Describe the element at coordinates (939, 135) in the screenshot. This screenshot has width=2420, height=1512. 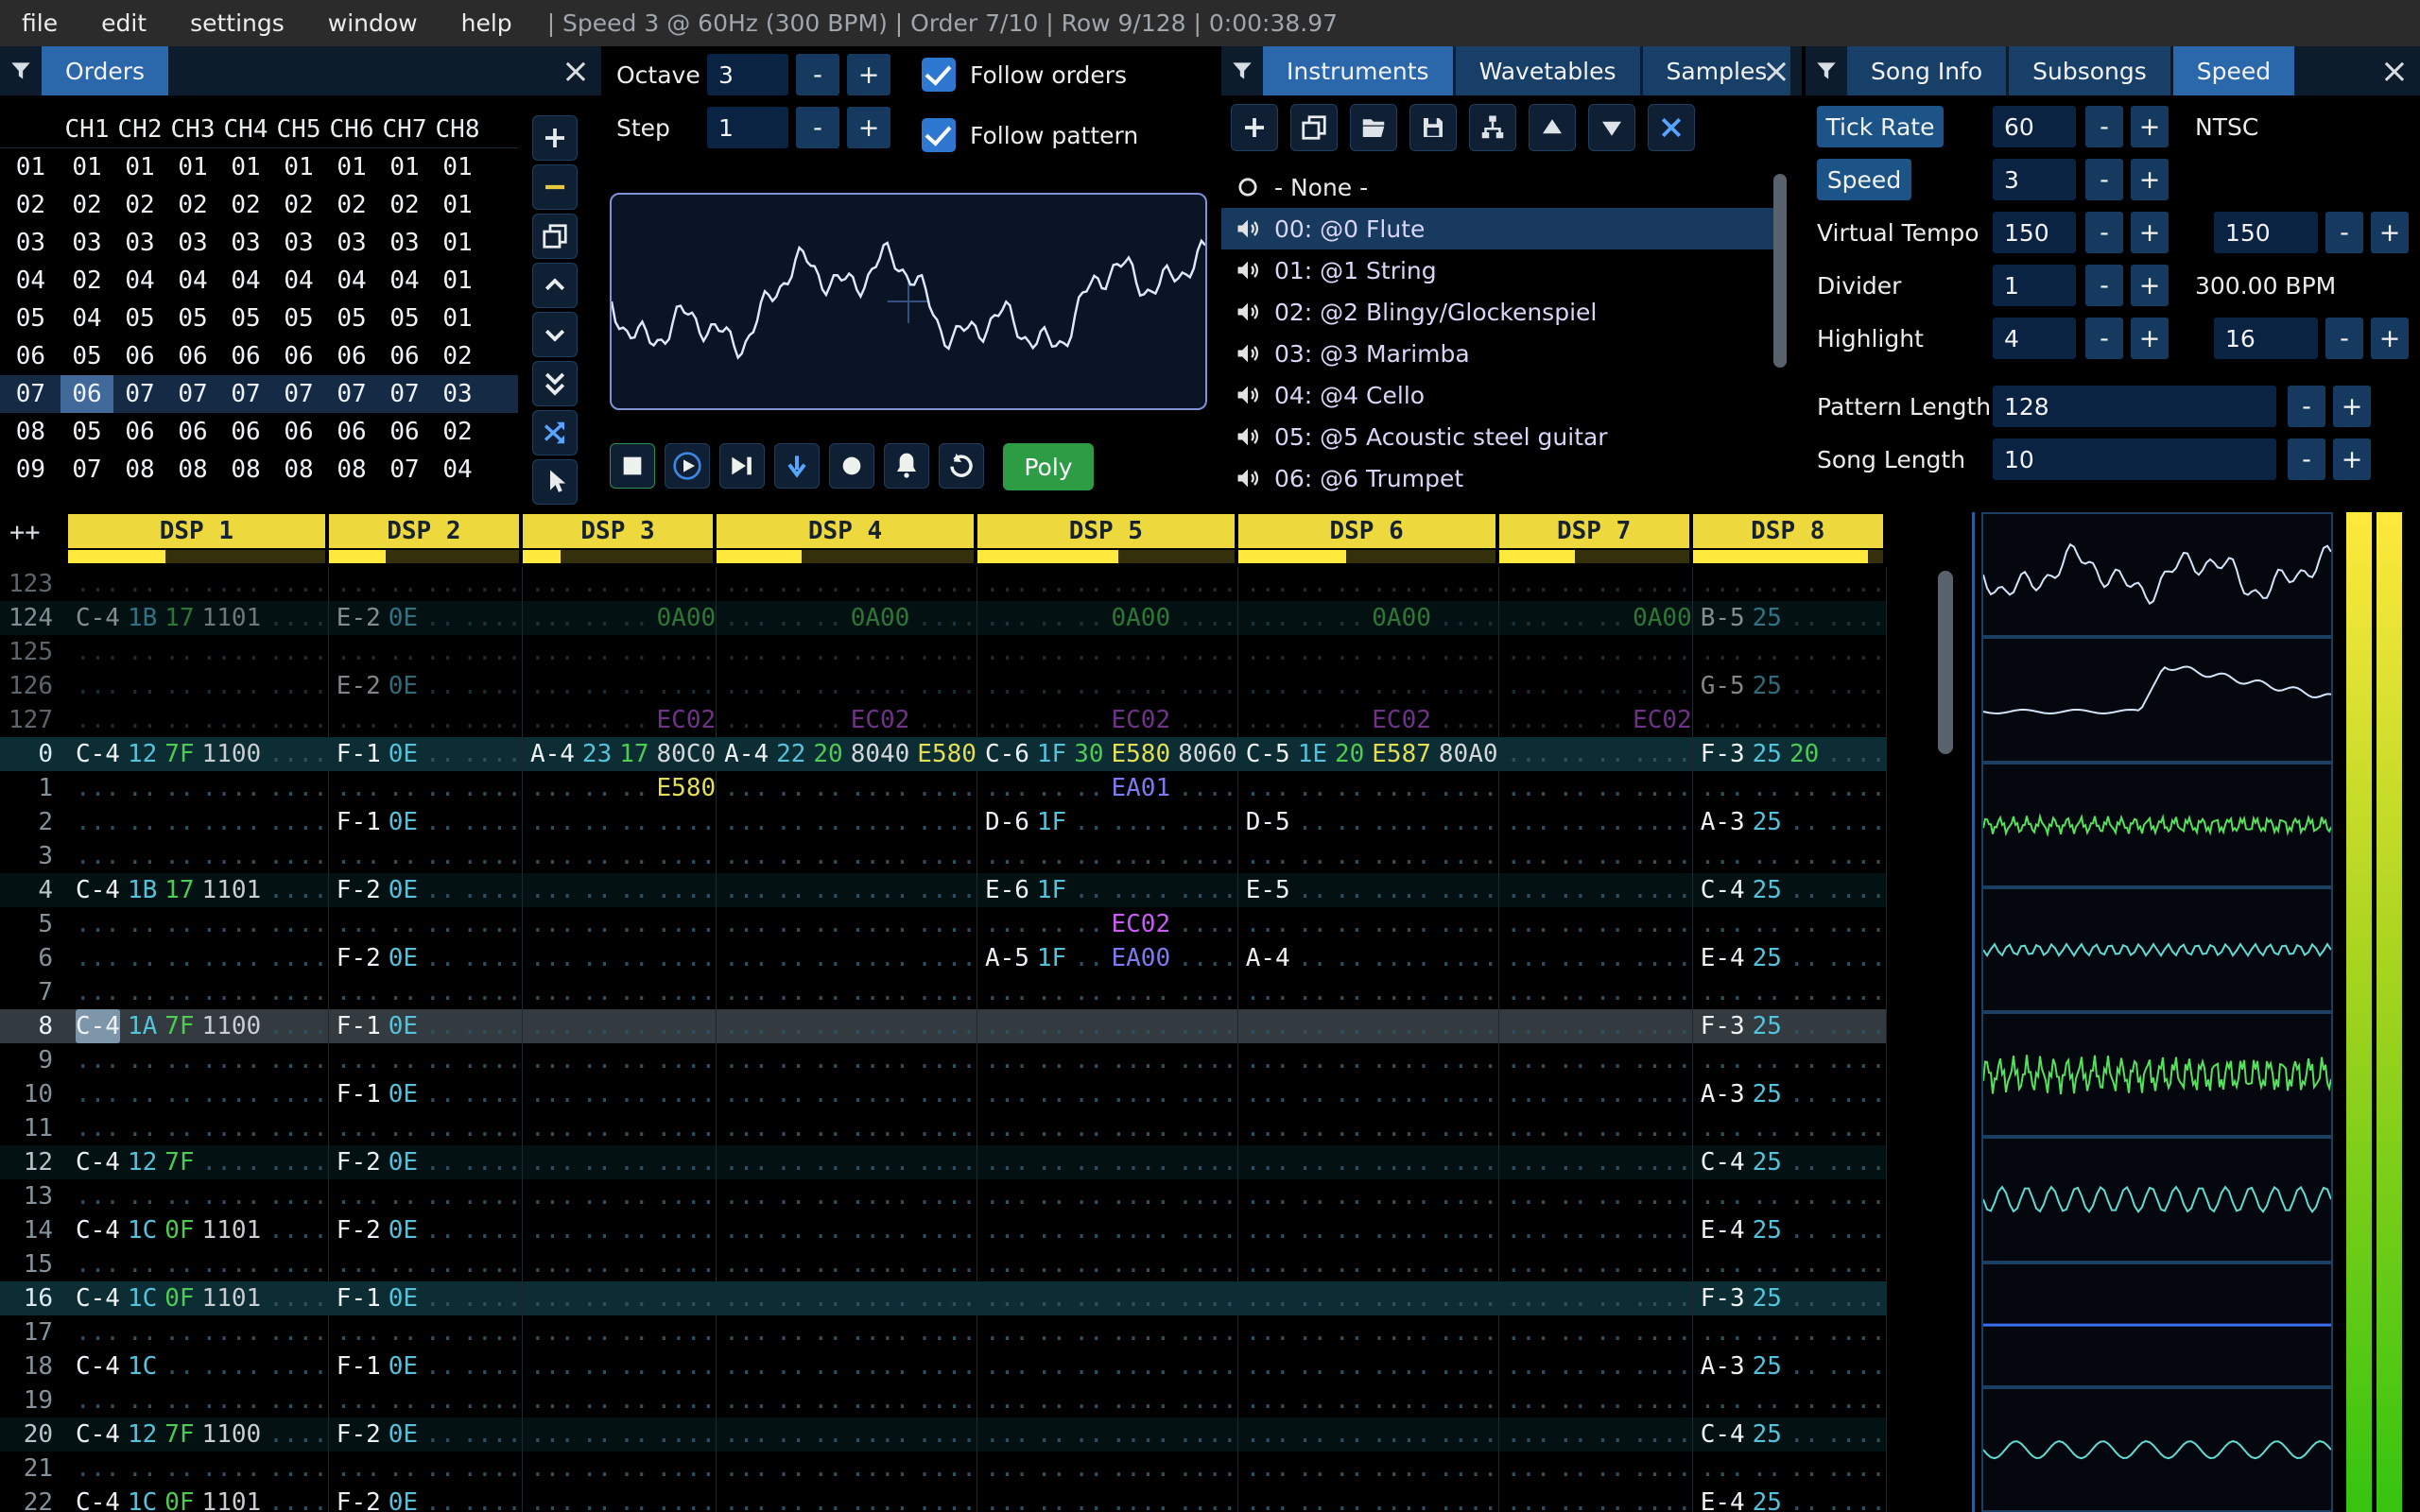
I see `follow-pattern-checkbox` at that location.